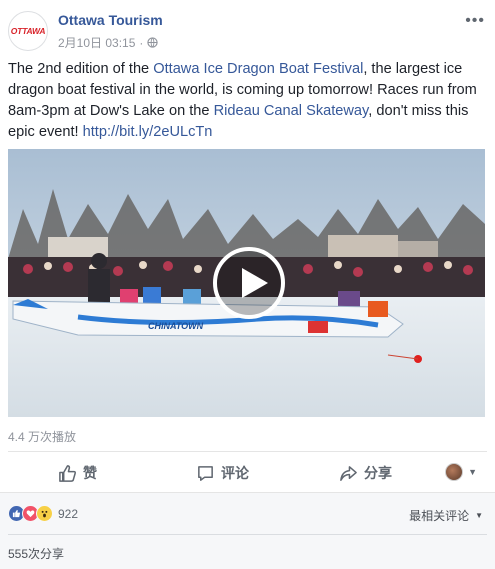 The width and height of the screenshot is (495, 569). Describe the element at coordinates (205, 473) in the screenshot. I see `comment-icon` at that location.